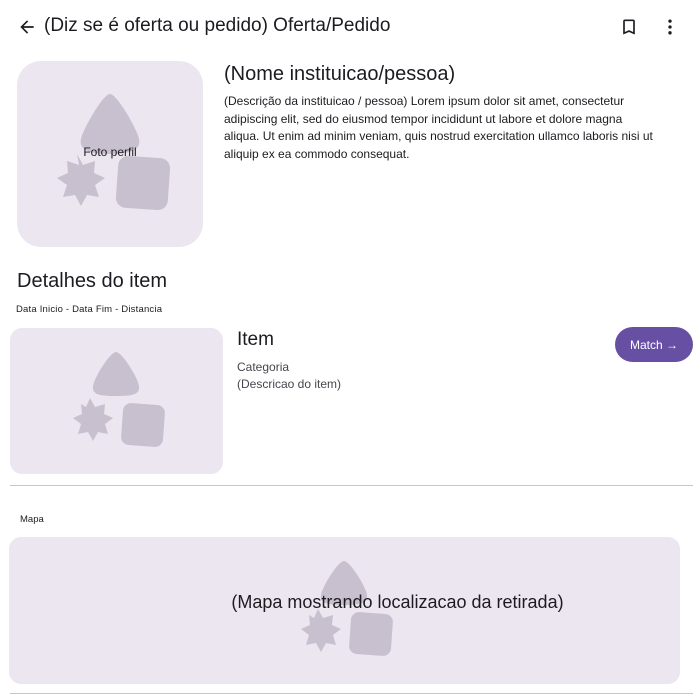  Describe the element at coordinates (255, 339) in the screenshot. I see `item-title: Item` at that location.